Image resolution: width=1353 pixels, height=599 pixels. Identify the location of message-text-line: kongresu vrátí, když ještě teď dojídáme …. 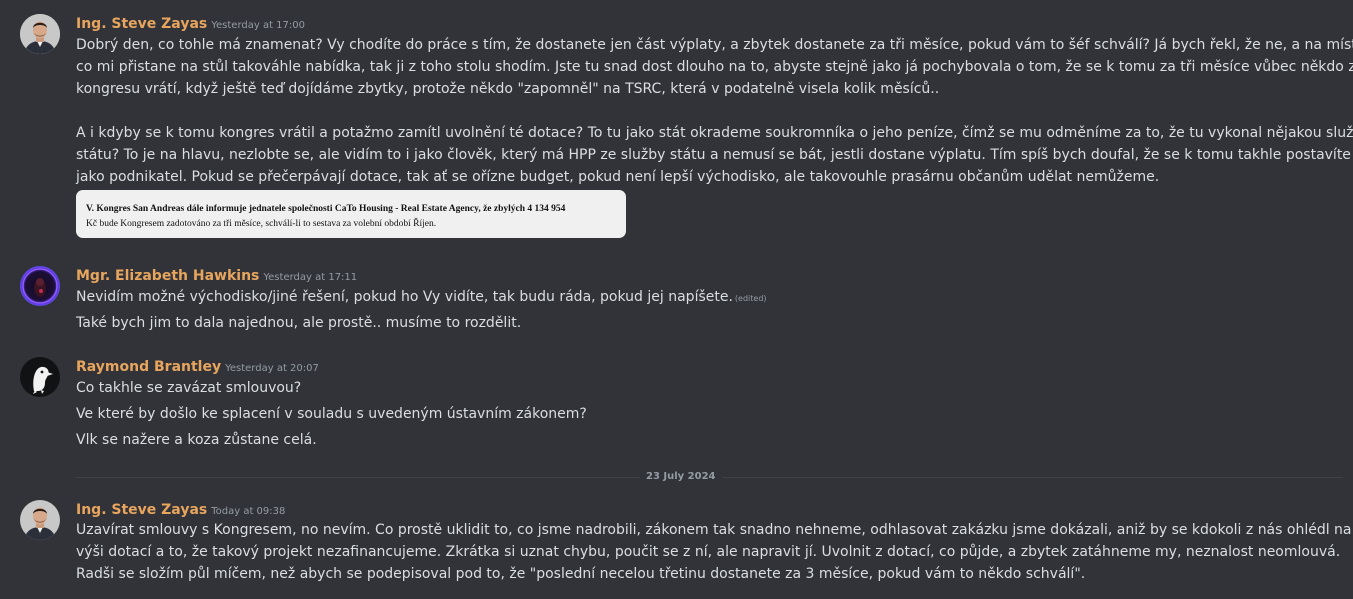
(508, 89).